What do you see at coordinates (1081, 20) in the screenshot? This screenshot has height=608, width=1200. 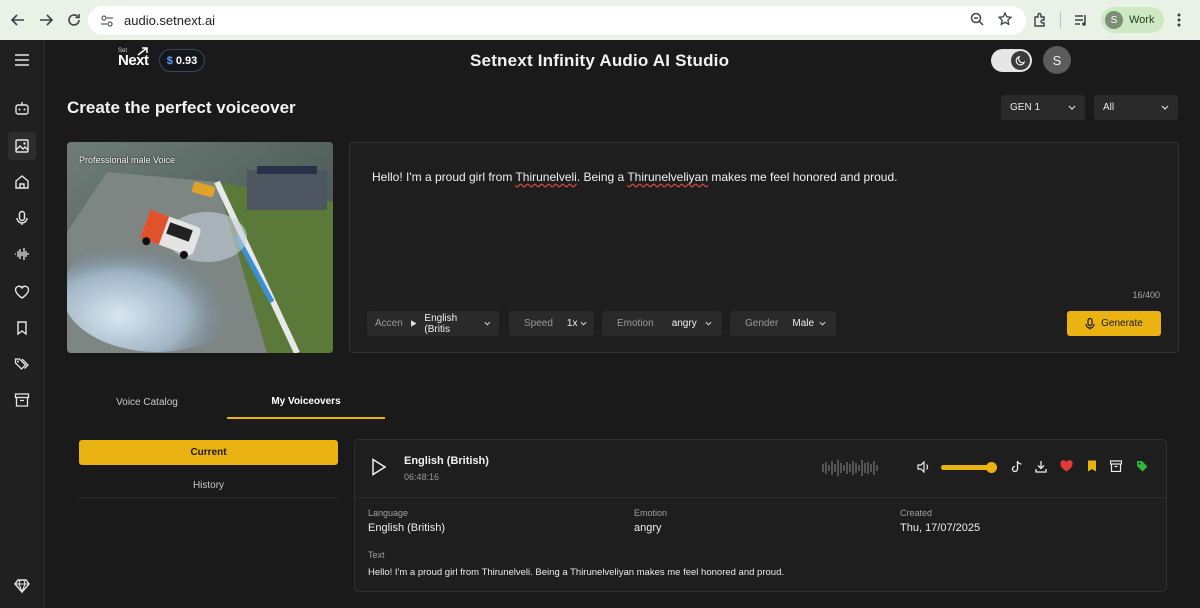 I see `media-icon` at bounding box center [1081, 20].